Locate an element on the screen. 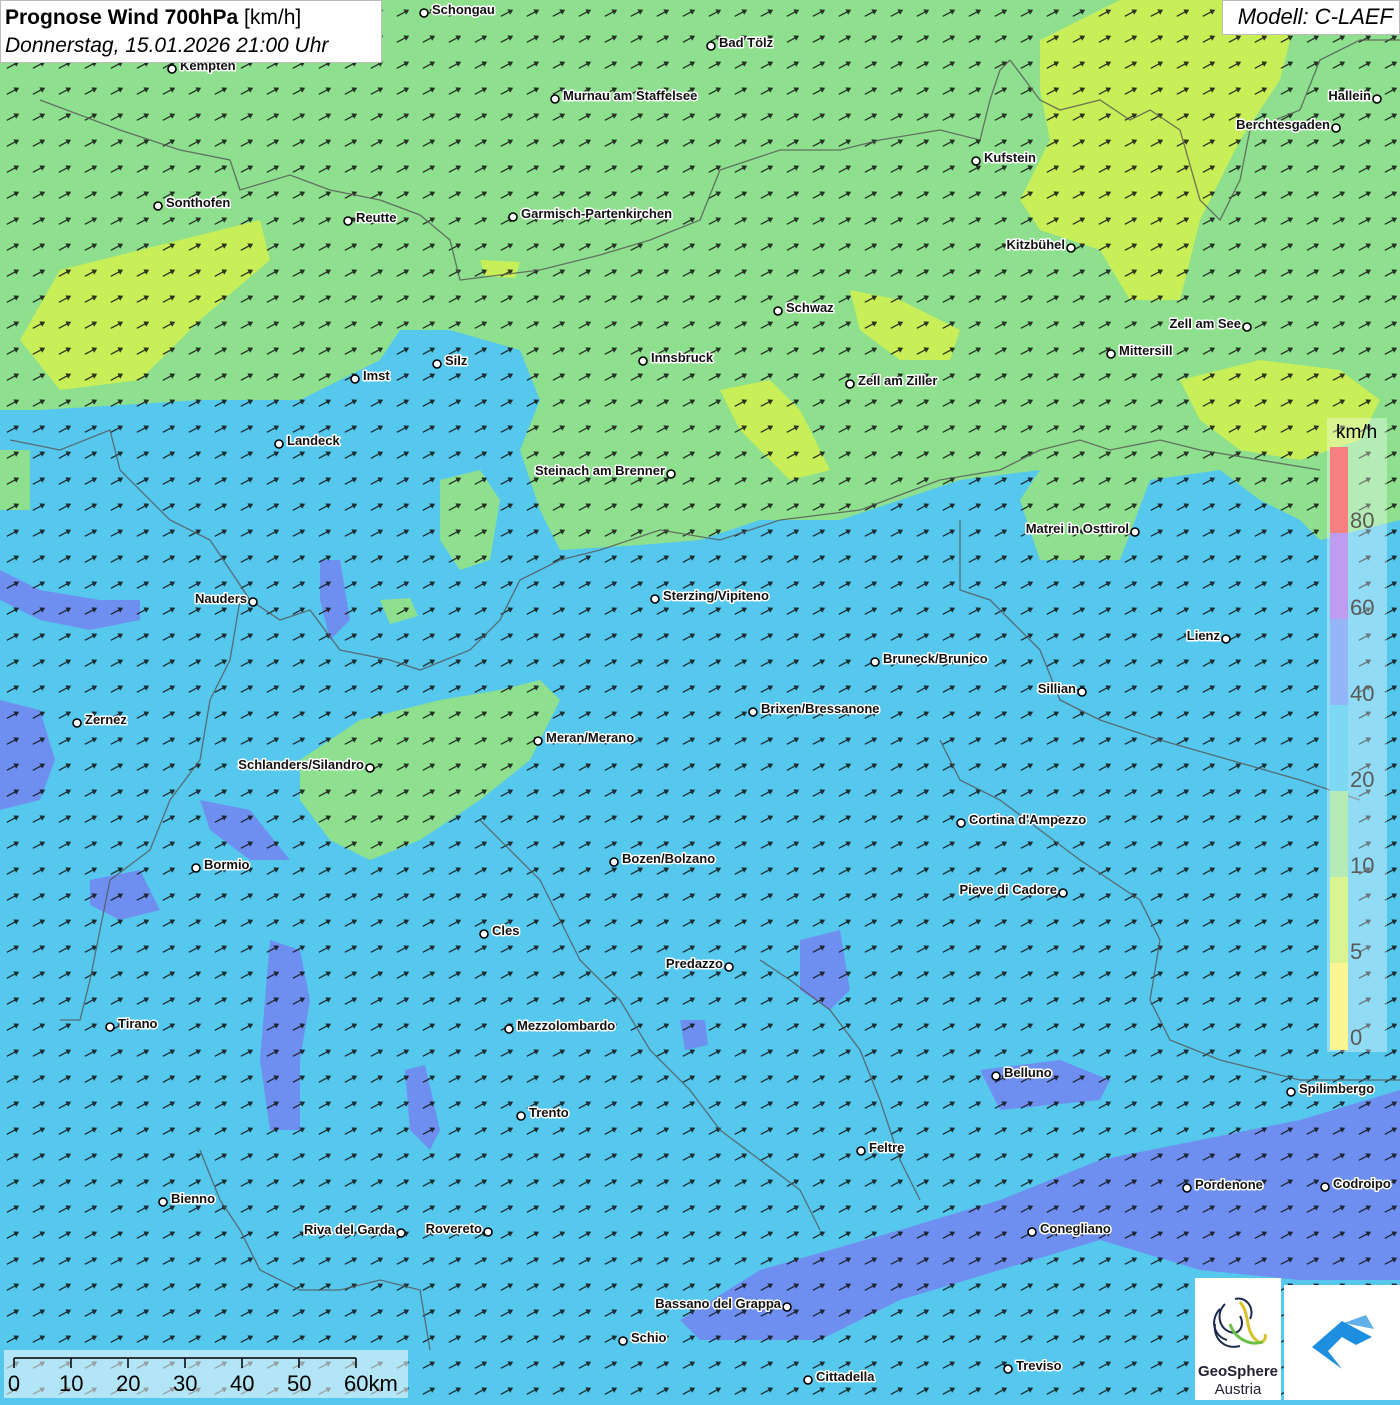  scale-bar-label: 30 is located at coordinates (185, 1383).